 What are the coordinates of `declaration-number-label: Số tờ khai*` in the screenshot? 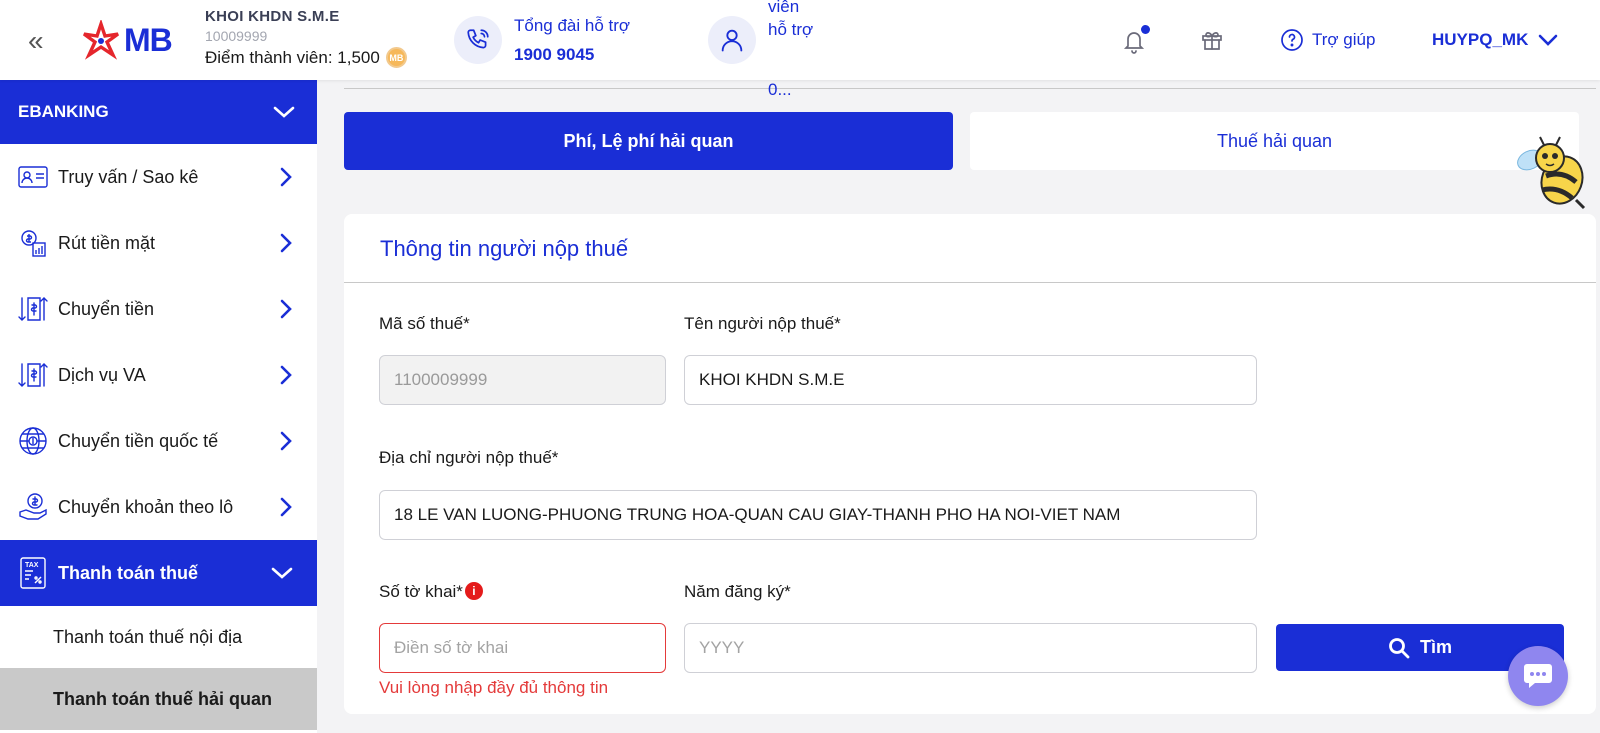 It's located at (421, 591).